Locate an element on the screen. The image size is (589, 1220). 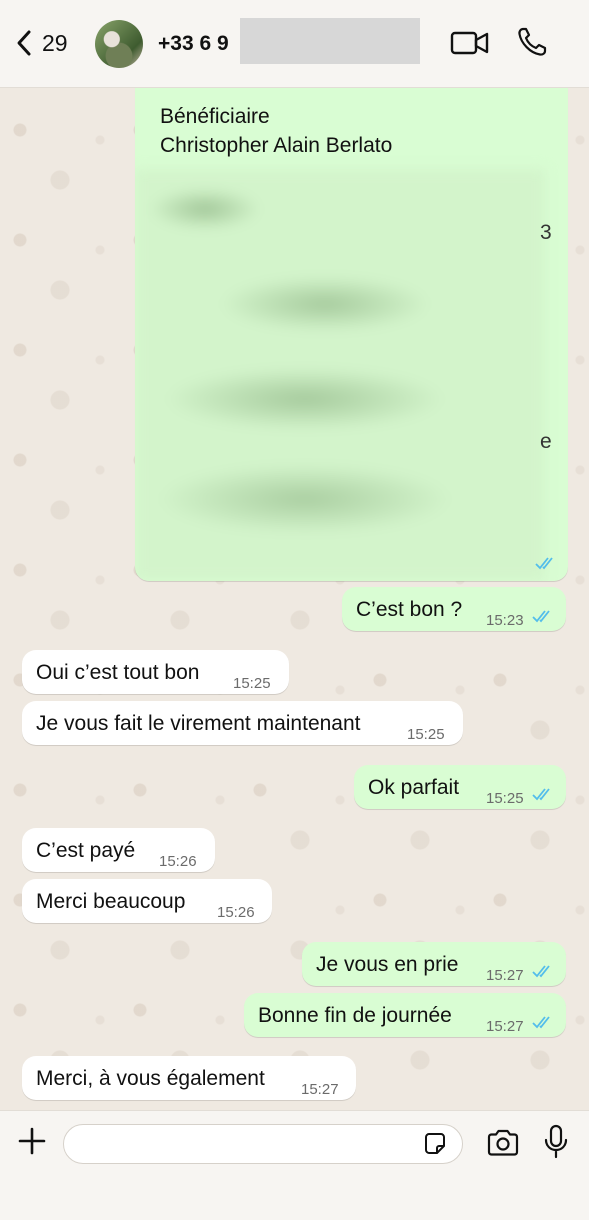
beneficiary-label: Bénéficiaire is located at coordinates (215, 116).